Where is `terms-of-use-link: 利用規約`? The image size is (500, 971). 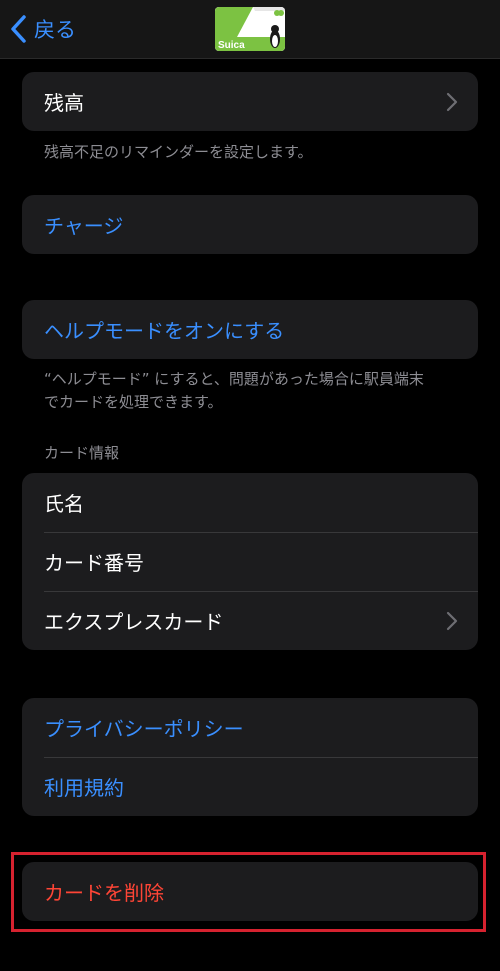 terms-of-use-link: 利用規約 is located at coordinates (250, 786).